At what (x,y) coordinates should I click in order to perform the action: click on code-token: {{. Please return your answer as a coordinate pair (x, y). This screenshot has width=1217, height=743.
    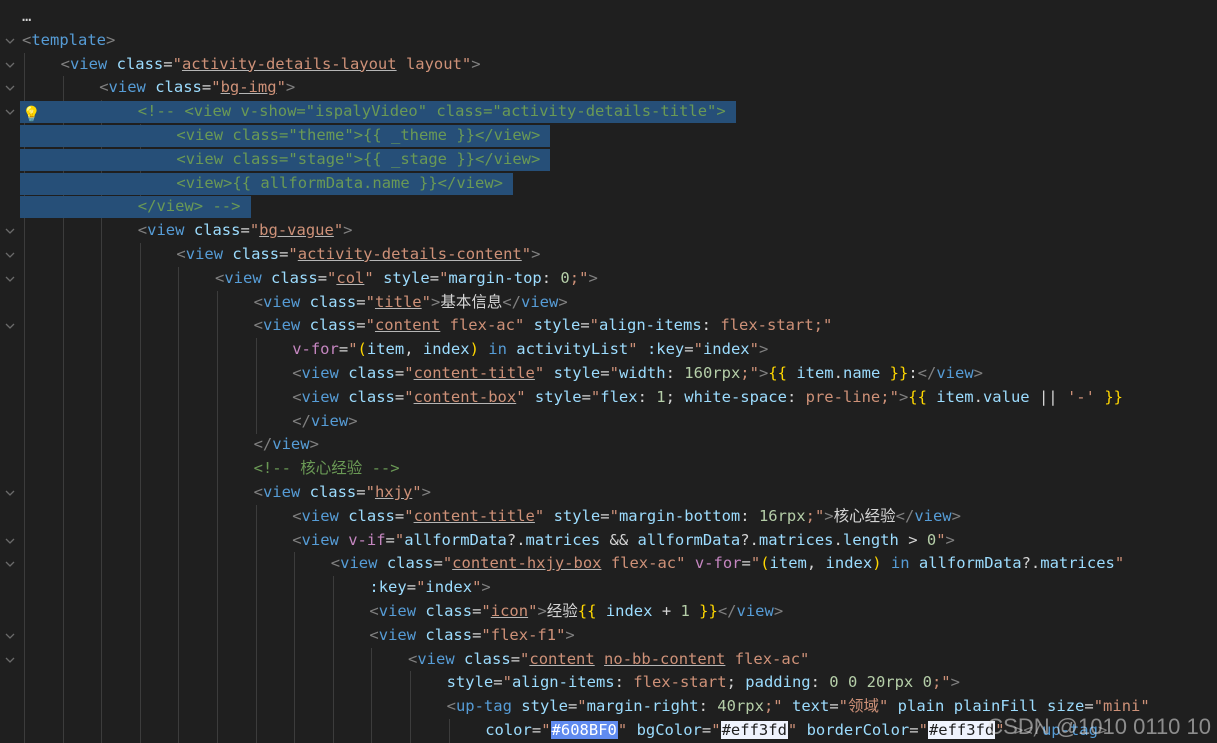
    Looking at the image, I should click on (587, 611).